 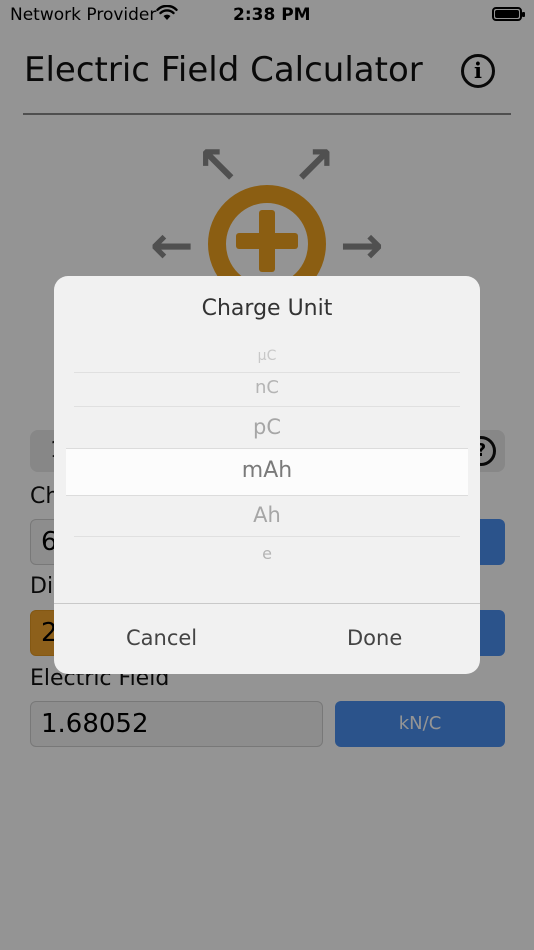 What do you see at coordinates (267, 515) in the screenshot?
I see `picker-option: Ah` at bounding box center [267, 515].